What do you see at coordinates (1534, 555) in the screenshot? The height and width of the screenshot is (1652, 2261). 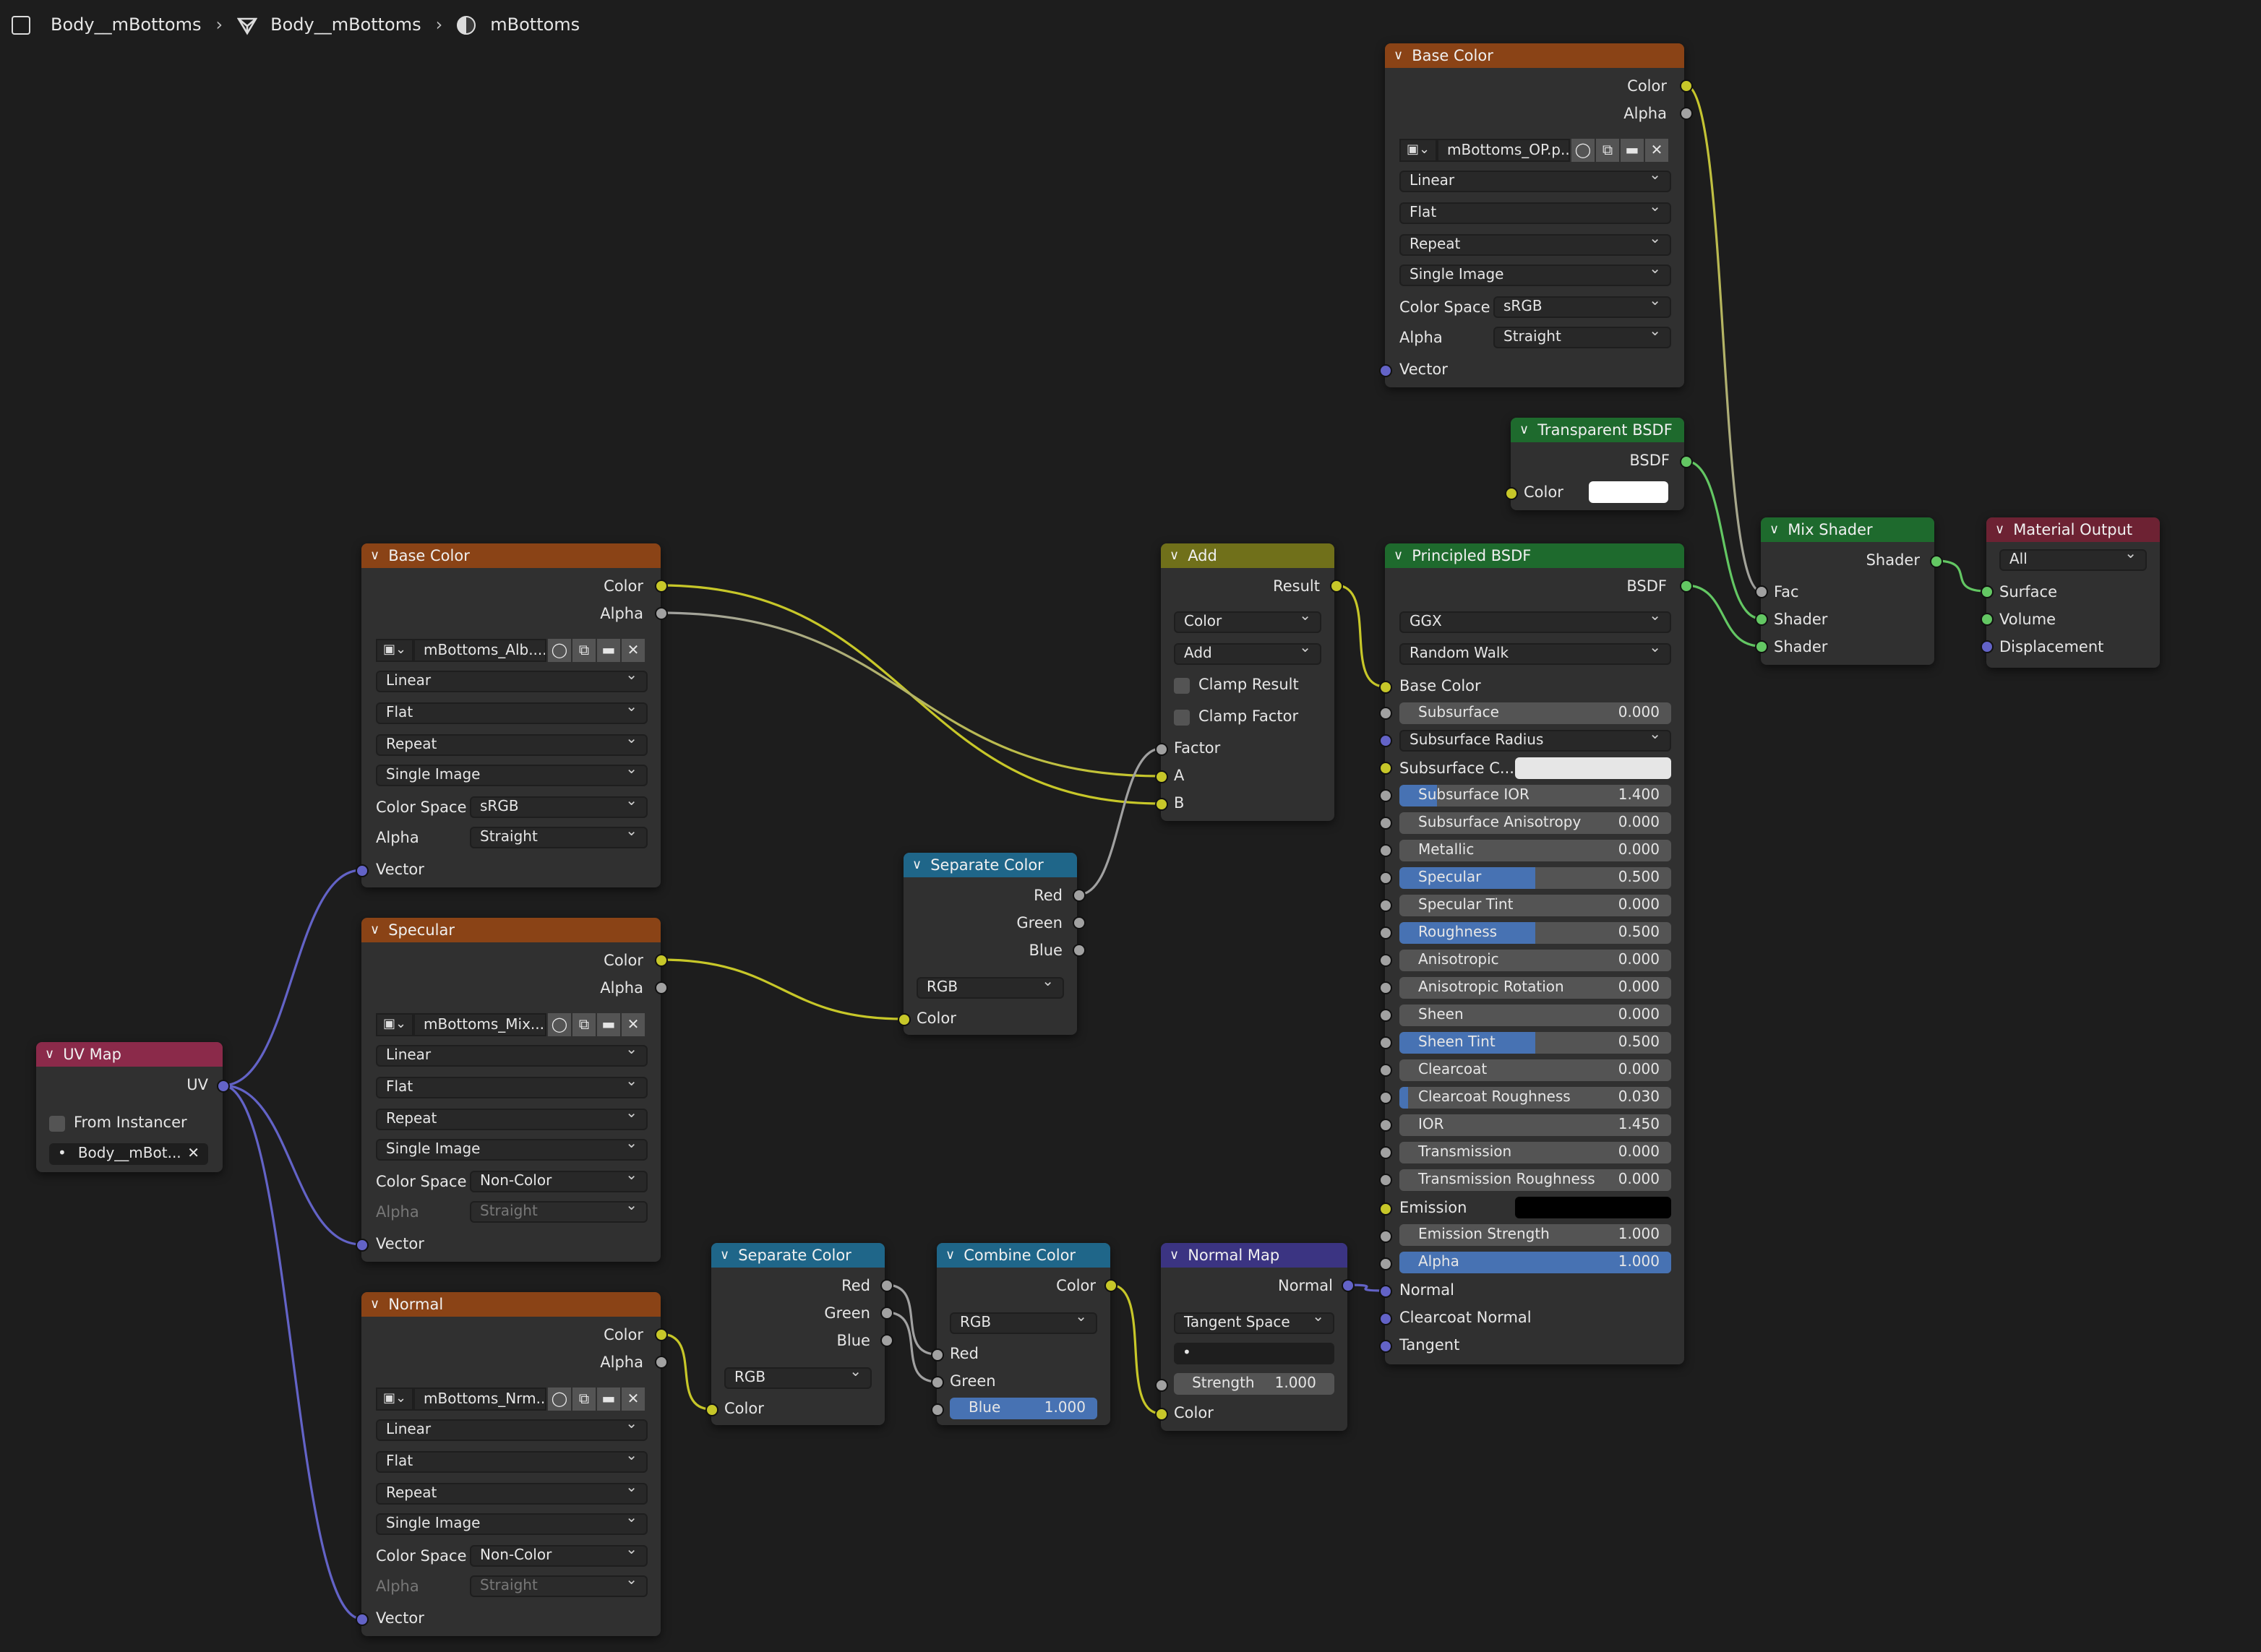 I see `node-header: ∨ Principled BSDF` at bounding box center [1534, 555].